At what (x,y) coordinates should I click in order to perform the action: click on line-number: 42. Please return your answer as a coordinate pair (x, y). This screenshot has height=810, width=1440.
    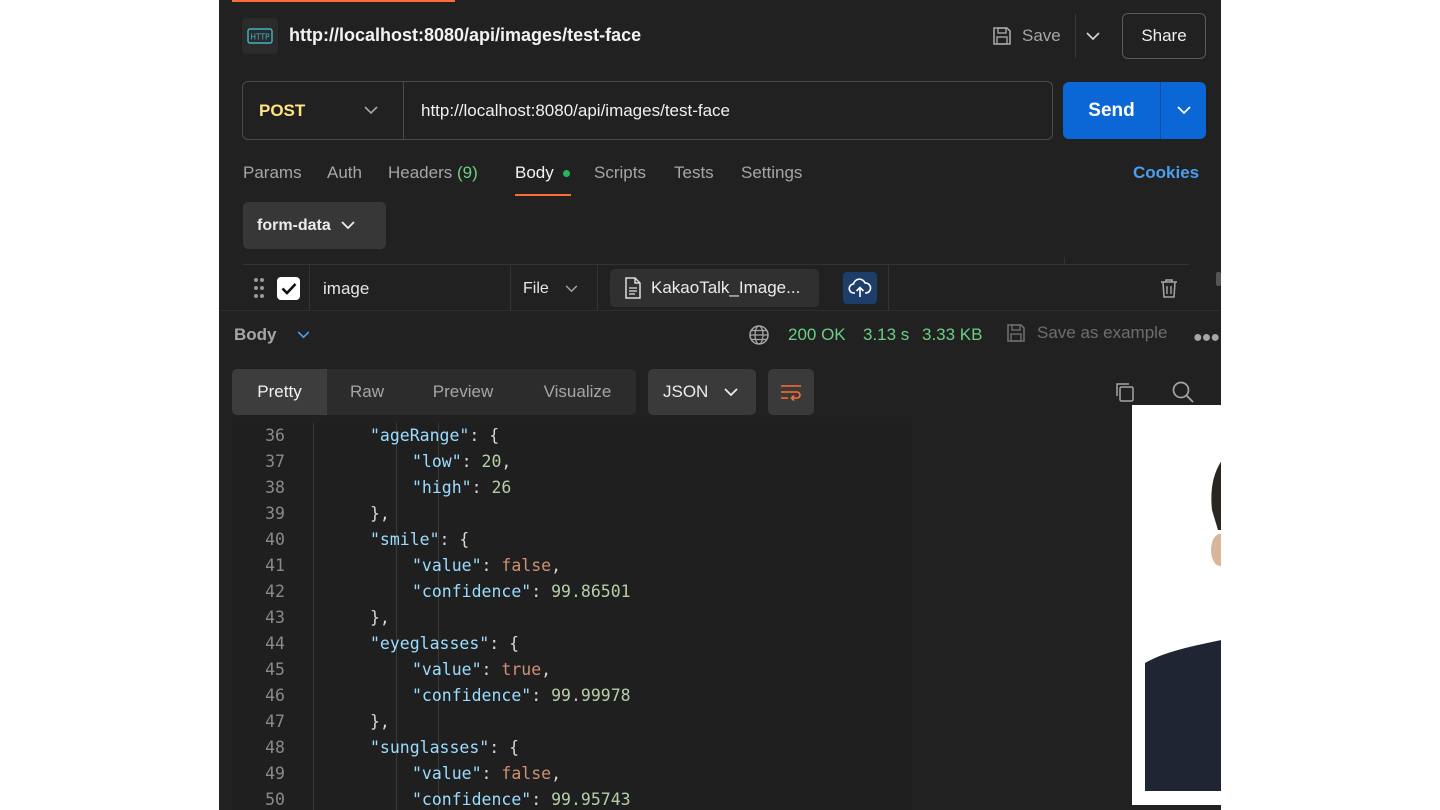
    Looking at the image, I should click on (275, 591).